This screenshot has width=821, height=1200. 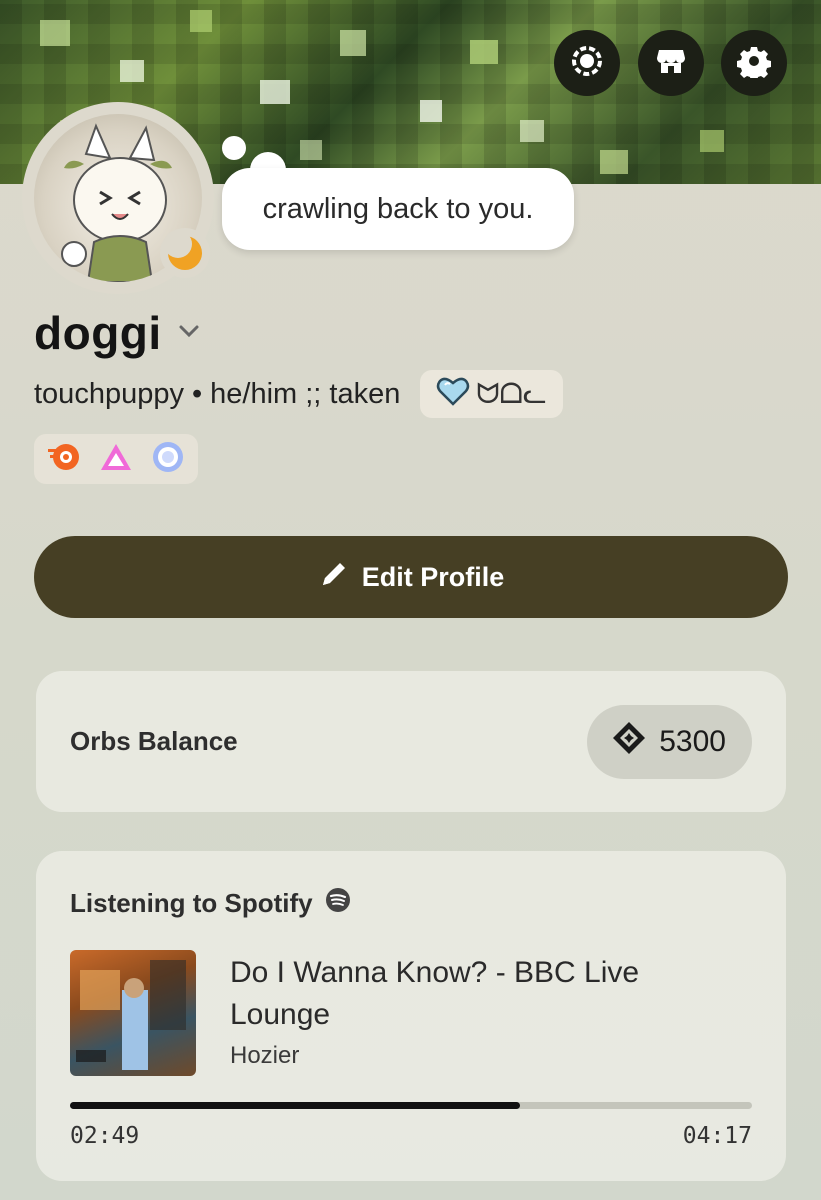 I want to click on nitro-triangle-badge-icon, so click(x=116, y=459).